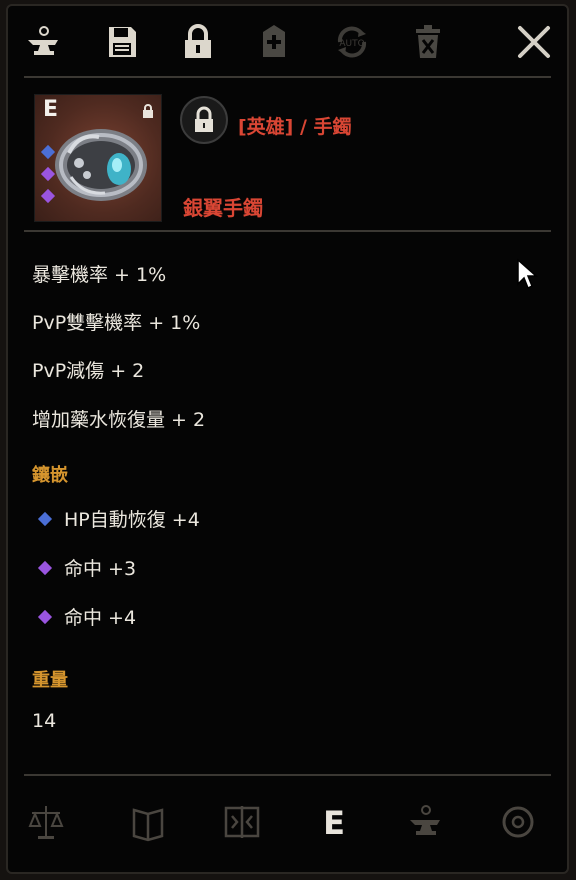 The height and width of the screenshot is (880, 576). Describe the element at coordinates (295, 127) in the screenshot. I see `item-type-label: [英雄] / 手鐲` at that location.